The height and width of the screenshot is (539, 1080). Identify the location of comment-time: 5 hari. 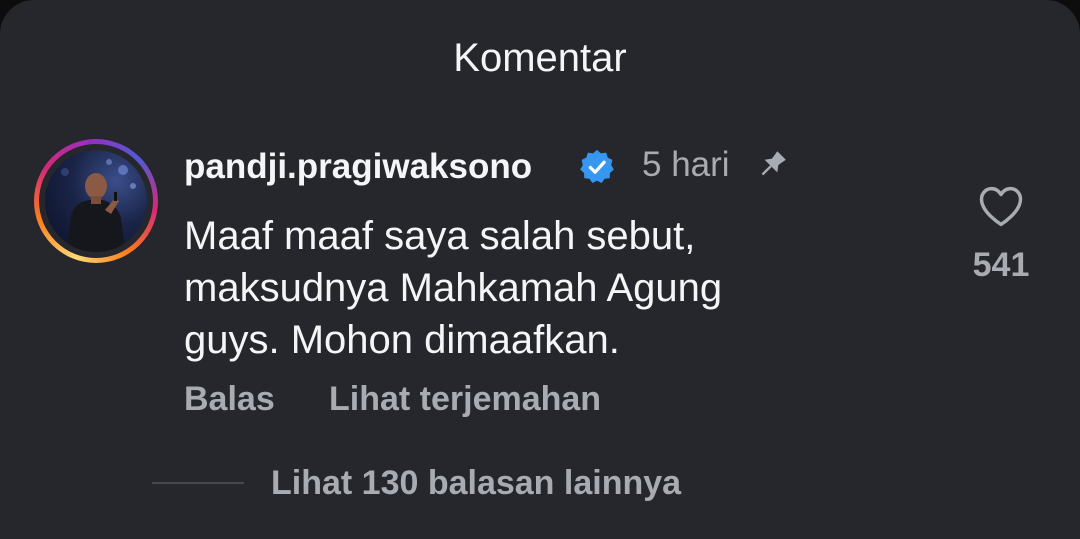
(686, 164).